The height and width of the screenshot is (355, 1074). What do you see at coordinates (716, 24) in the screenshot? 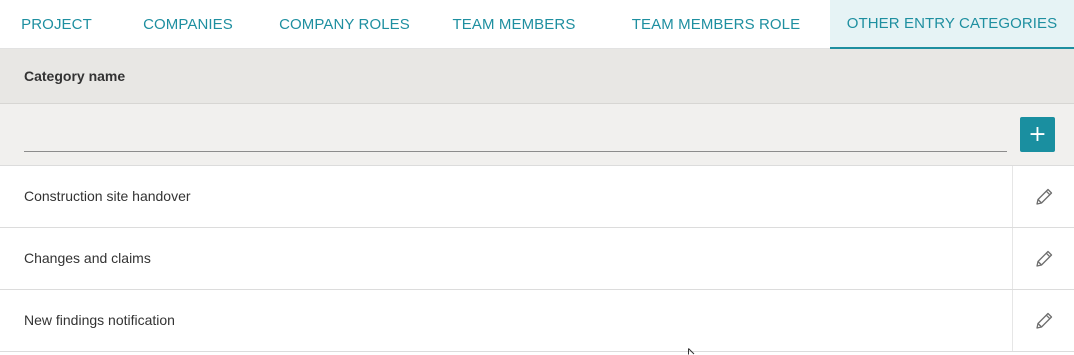
I see `tab-team-members-role: TEAM MEMBERS ROLE` at bounding box center [716, 24].